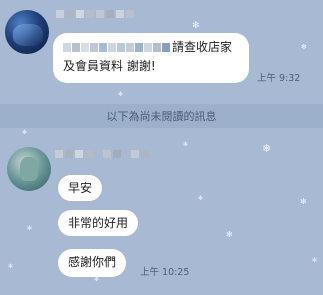  Describe the element at coordinates (109, 66) in the screenshot. I see `message-text-line2: 及會員資料 謝謝!` at that location.